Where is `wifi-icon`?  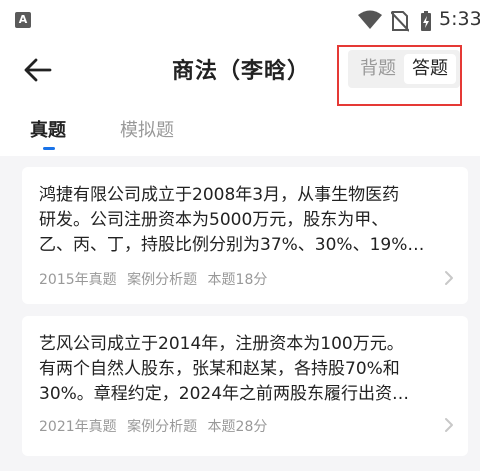 wifi-icon is located at coordinates (370, 19).